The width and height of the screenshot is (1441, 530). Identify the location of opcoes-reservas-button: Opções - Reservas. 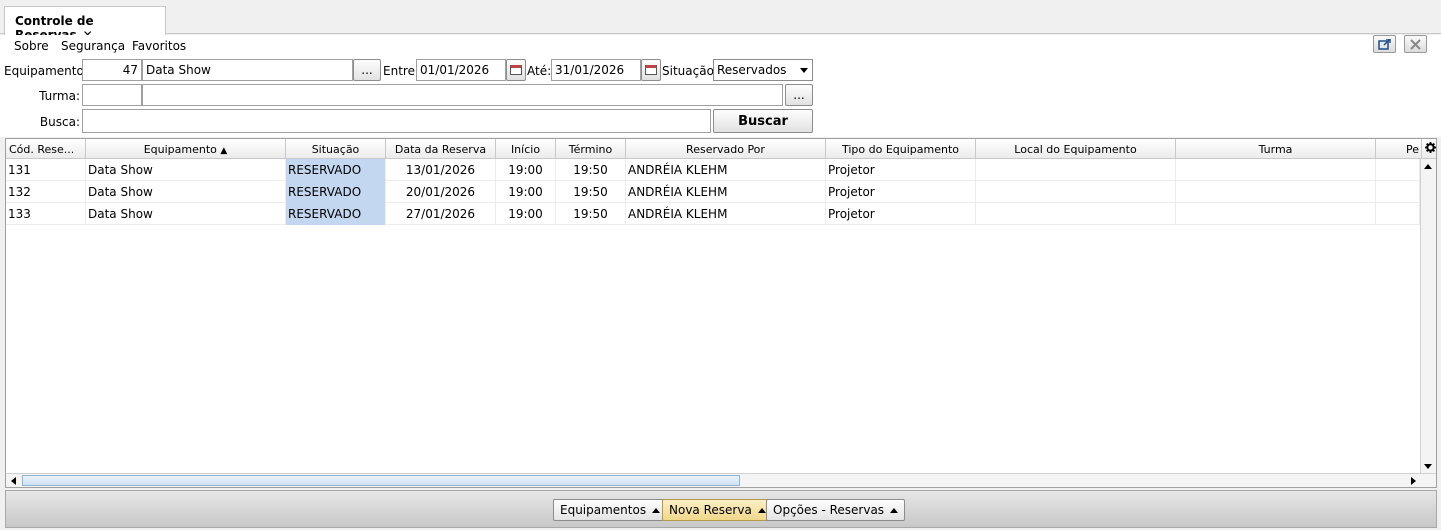
(836, 510).